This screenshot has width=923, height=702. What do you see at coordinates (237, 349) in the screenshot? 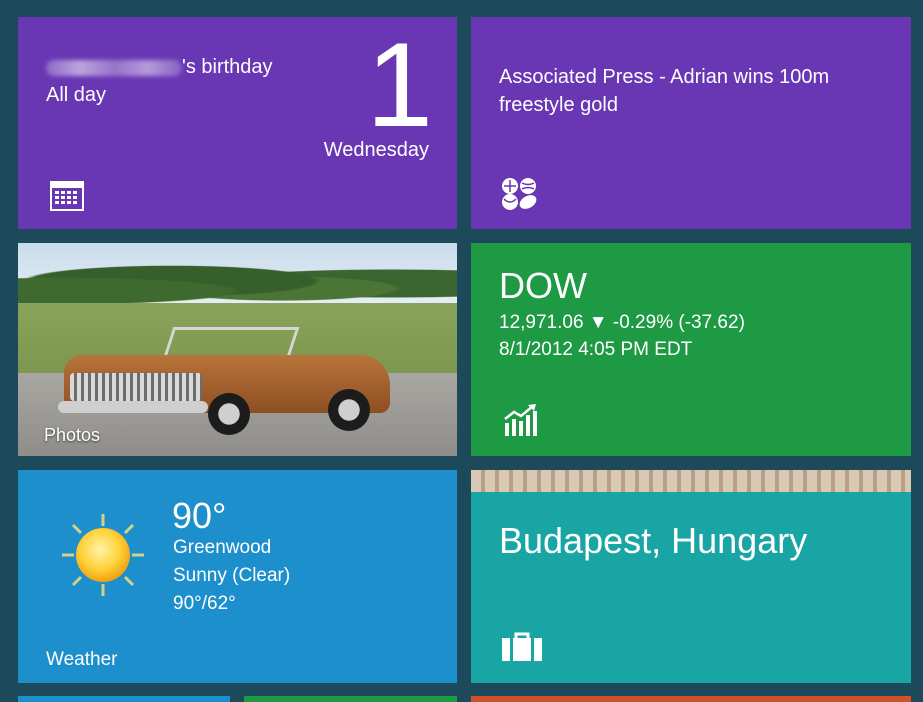
I see `photos-tile: Photos` at bounding box center [237, 349].